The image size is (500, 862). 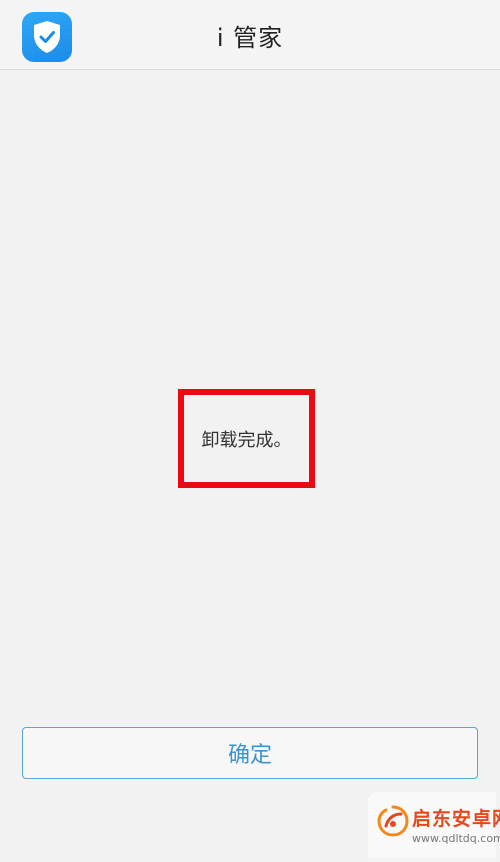 I want to click on app-header: i 管家, so click(x=250, y=35).